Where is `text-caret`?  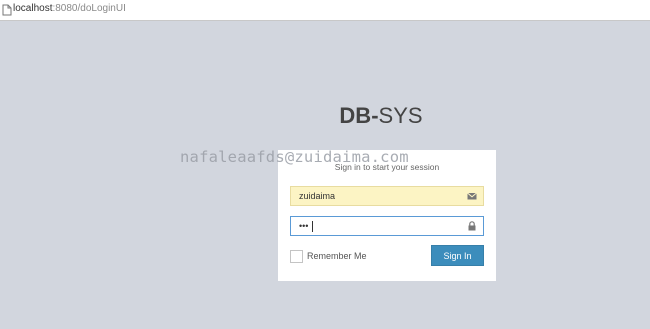
text-caret is located at coordinates (312, 226).